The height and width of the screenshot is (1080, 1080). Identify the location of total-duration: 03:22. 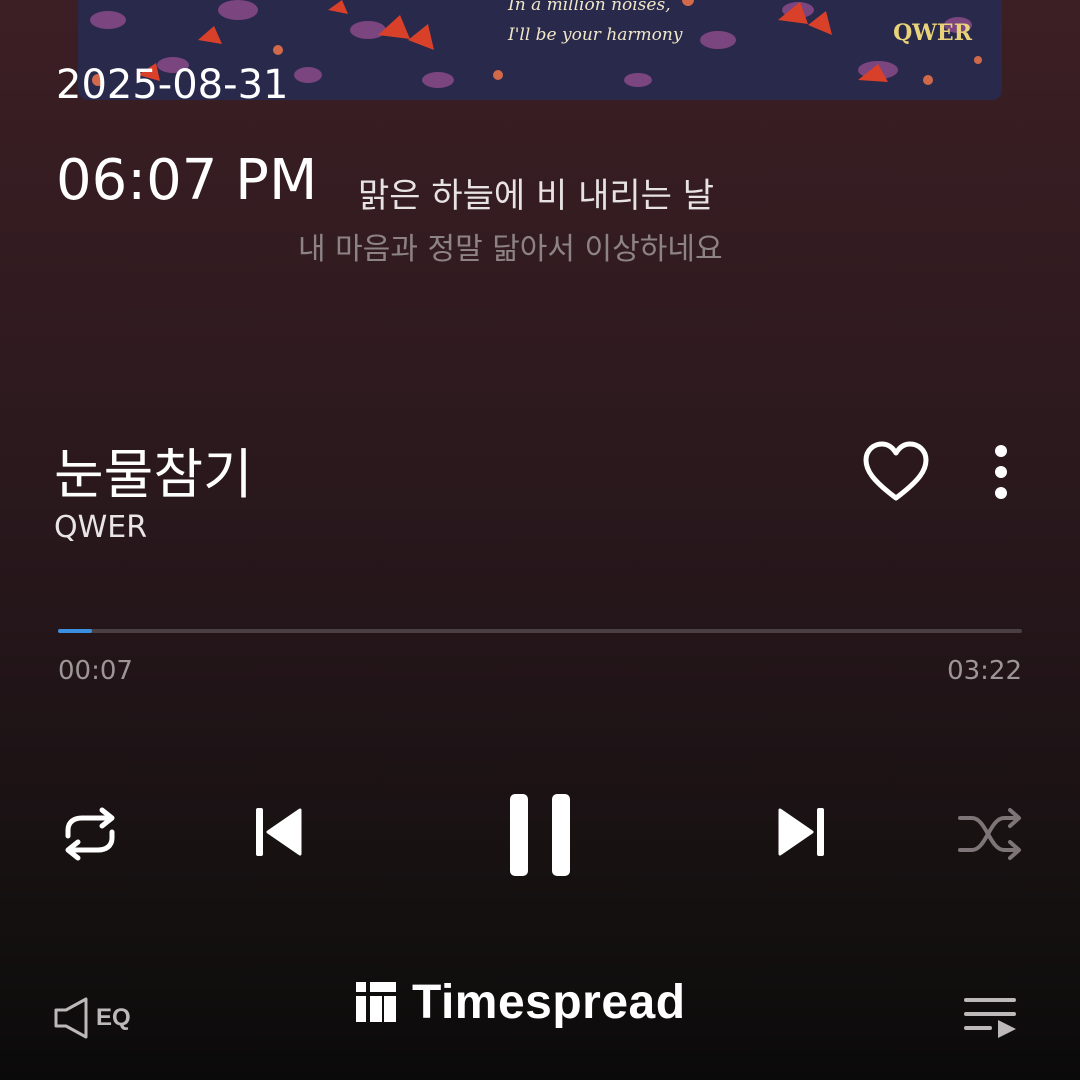
(984, 671).